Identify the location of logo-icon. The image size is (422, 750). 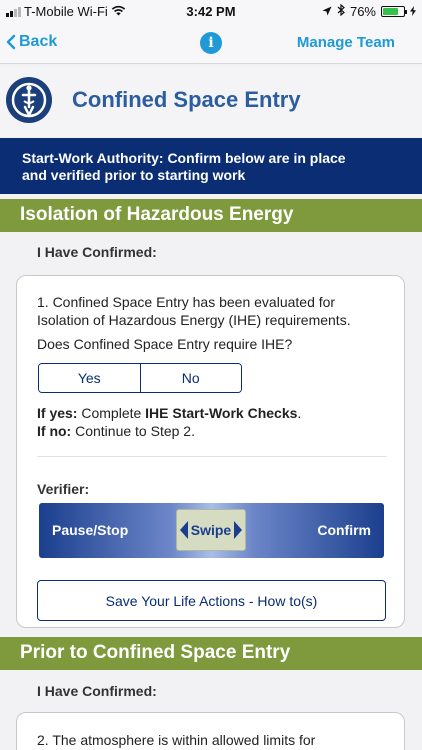
(29, 100).